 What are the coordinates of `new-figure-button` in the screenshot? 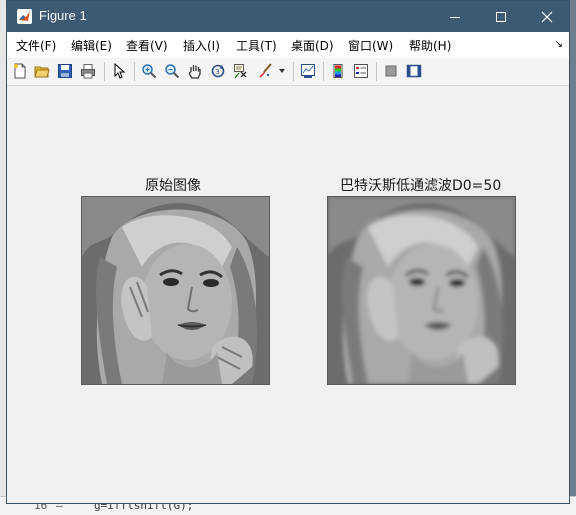 It's located at (20, 71).